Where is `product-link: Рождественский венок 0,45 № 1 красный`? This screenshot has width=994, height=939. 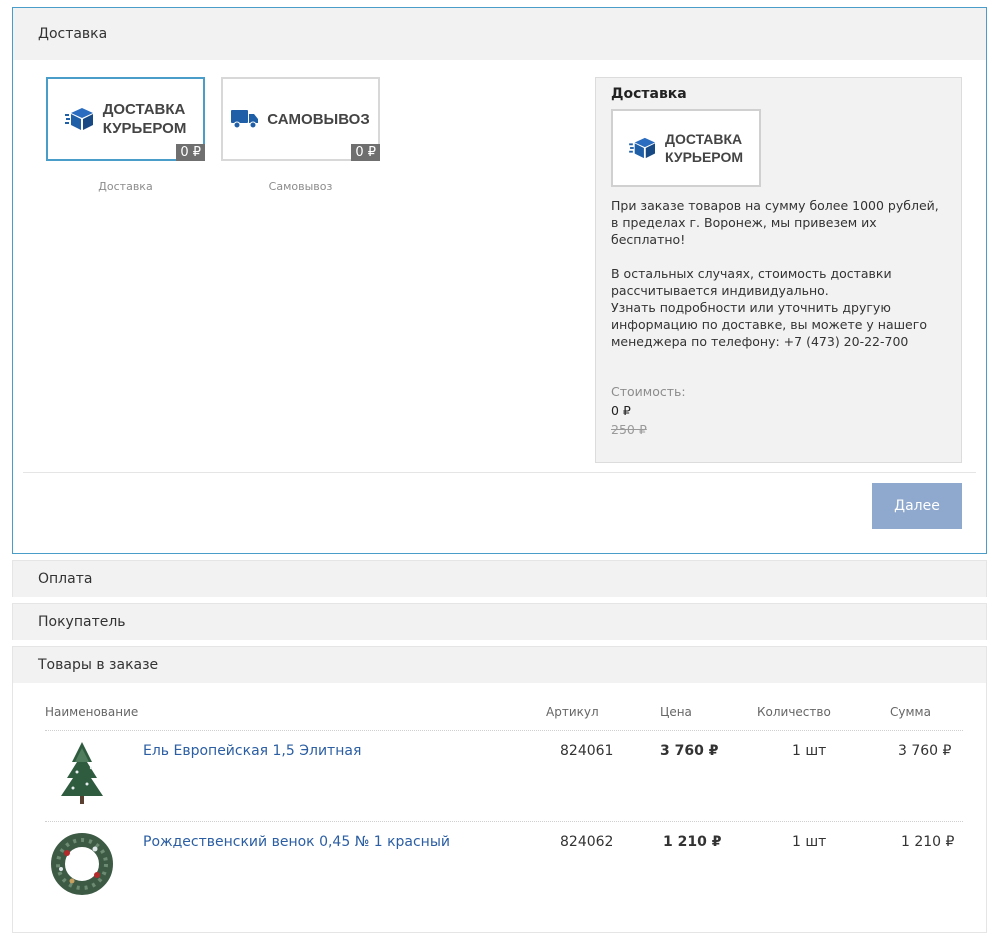
product-link: Рождественский венок 0,45 № 1 красный is located at coordinates (296, 842).